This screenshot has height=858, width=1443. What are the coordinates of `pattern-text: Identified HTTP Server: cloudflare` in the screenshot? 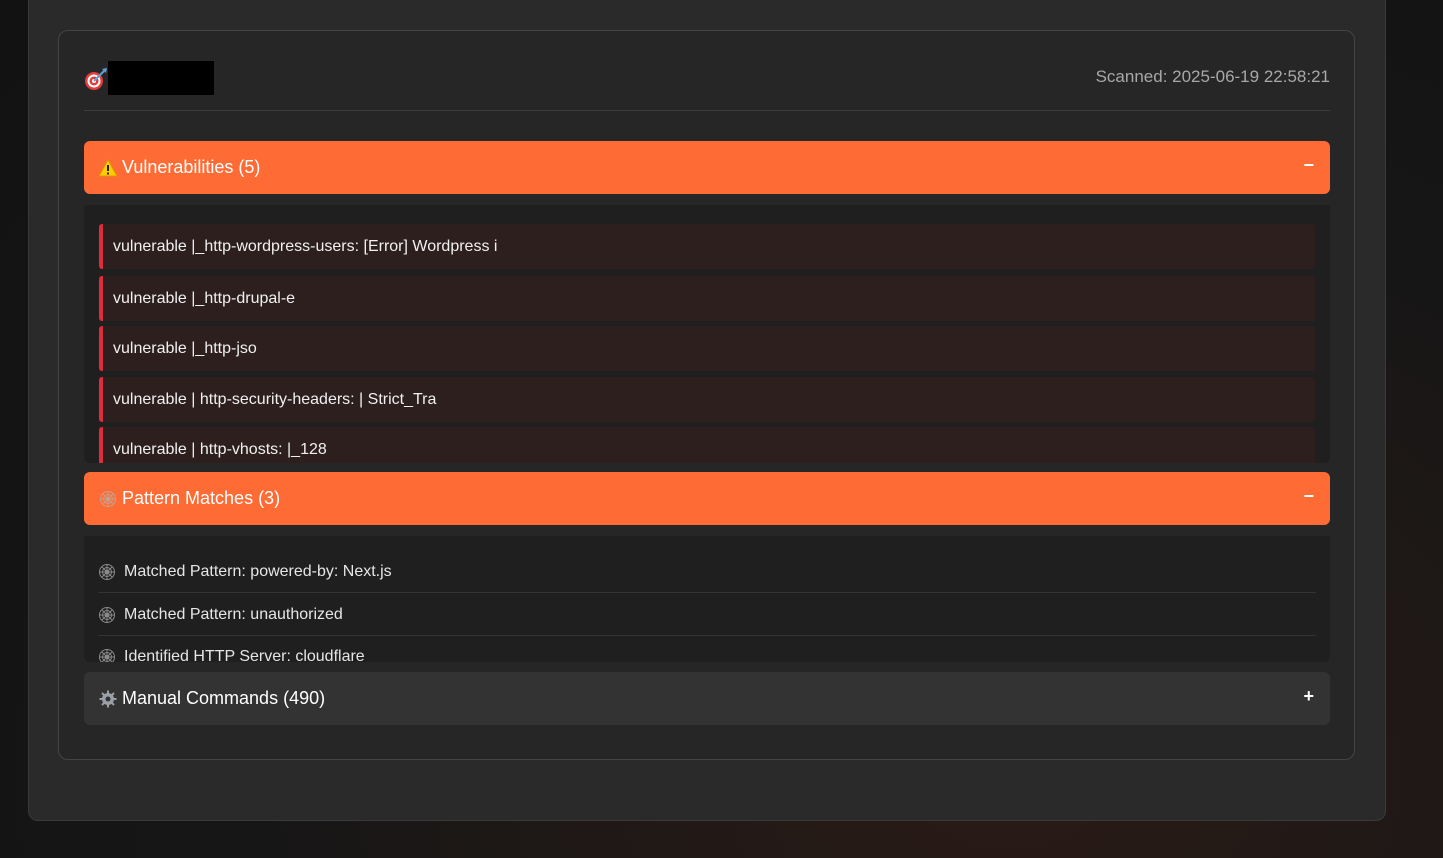 It's located at (244, 655).